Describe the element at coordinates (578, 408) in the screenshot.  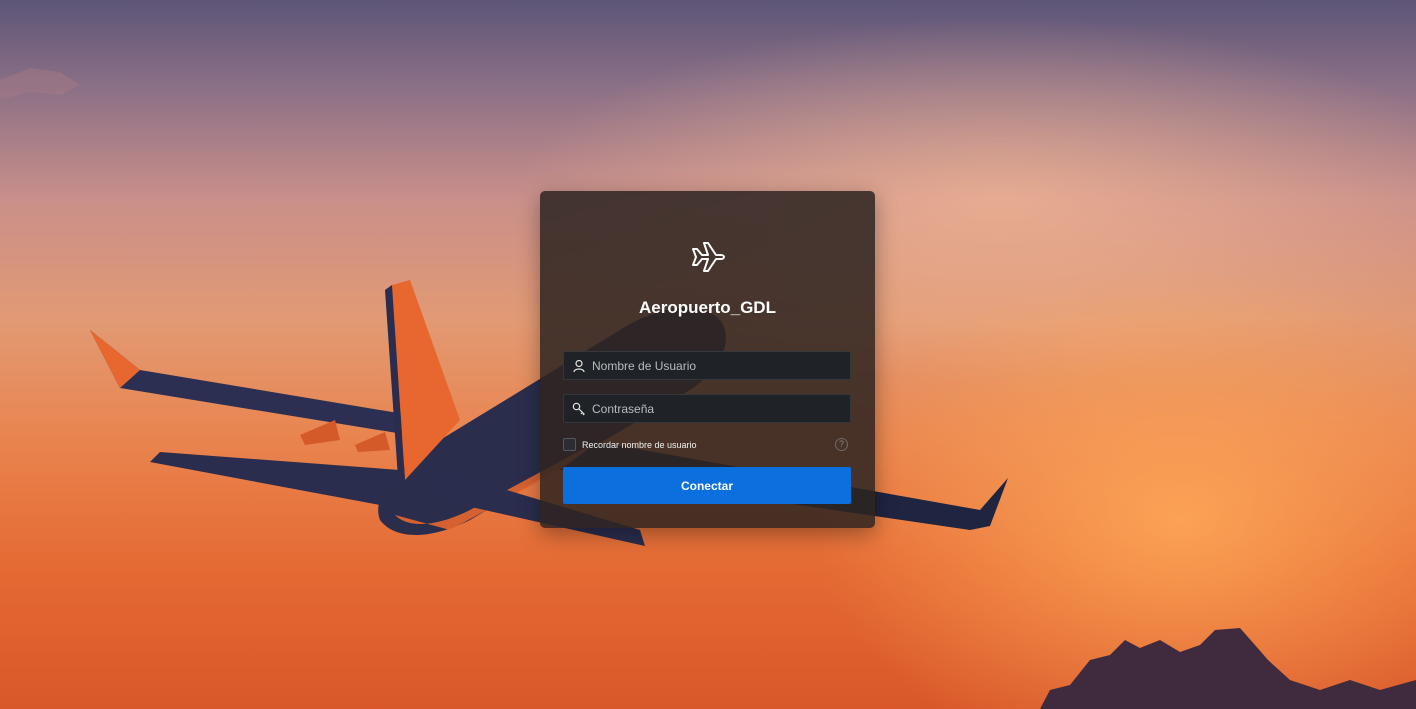
I see `key-icon` at that location.